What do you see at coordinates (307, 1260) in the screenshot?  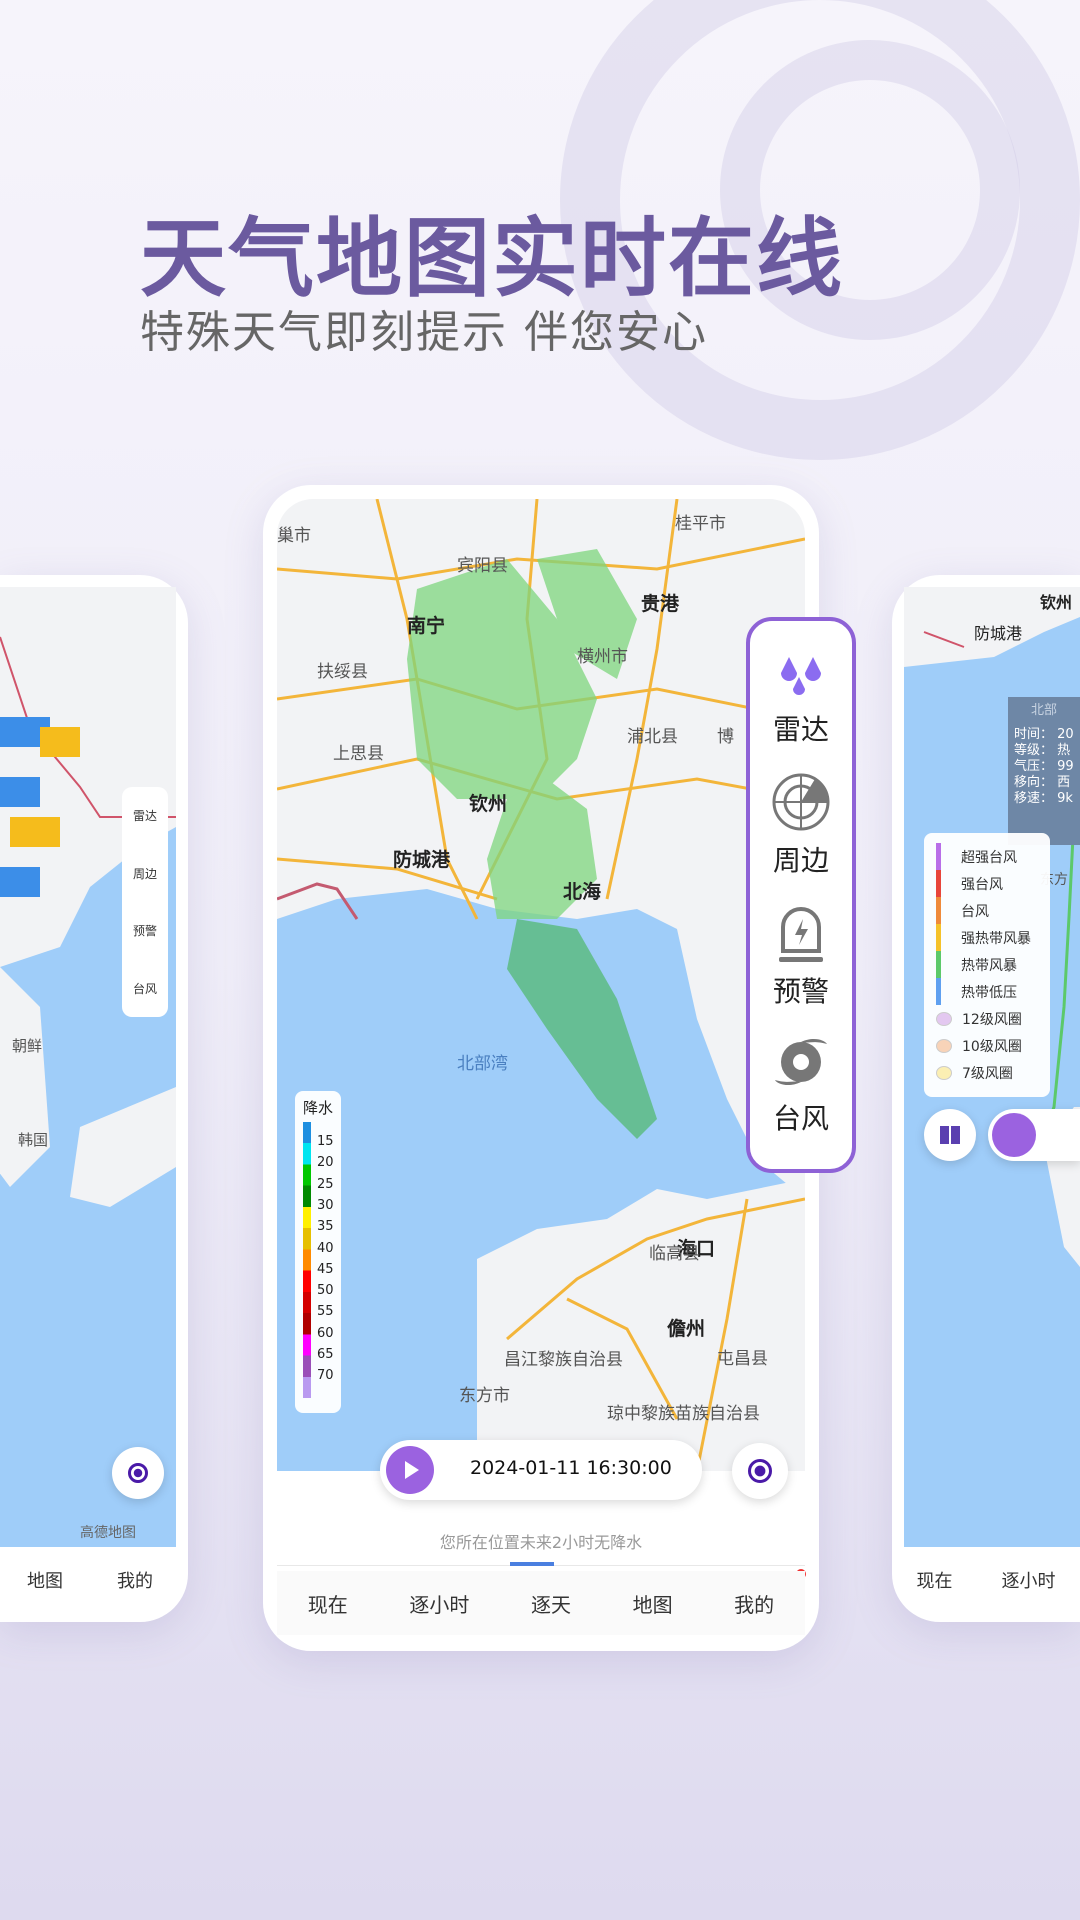 I see `legend-color-bar` at bounding box center [307, 1260].